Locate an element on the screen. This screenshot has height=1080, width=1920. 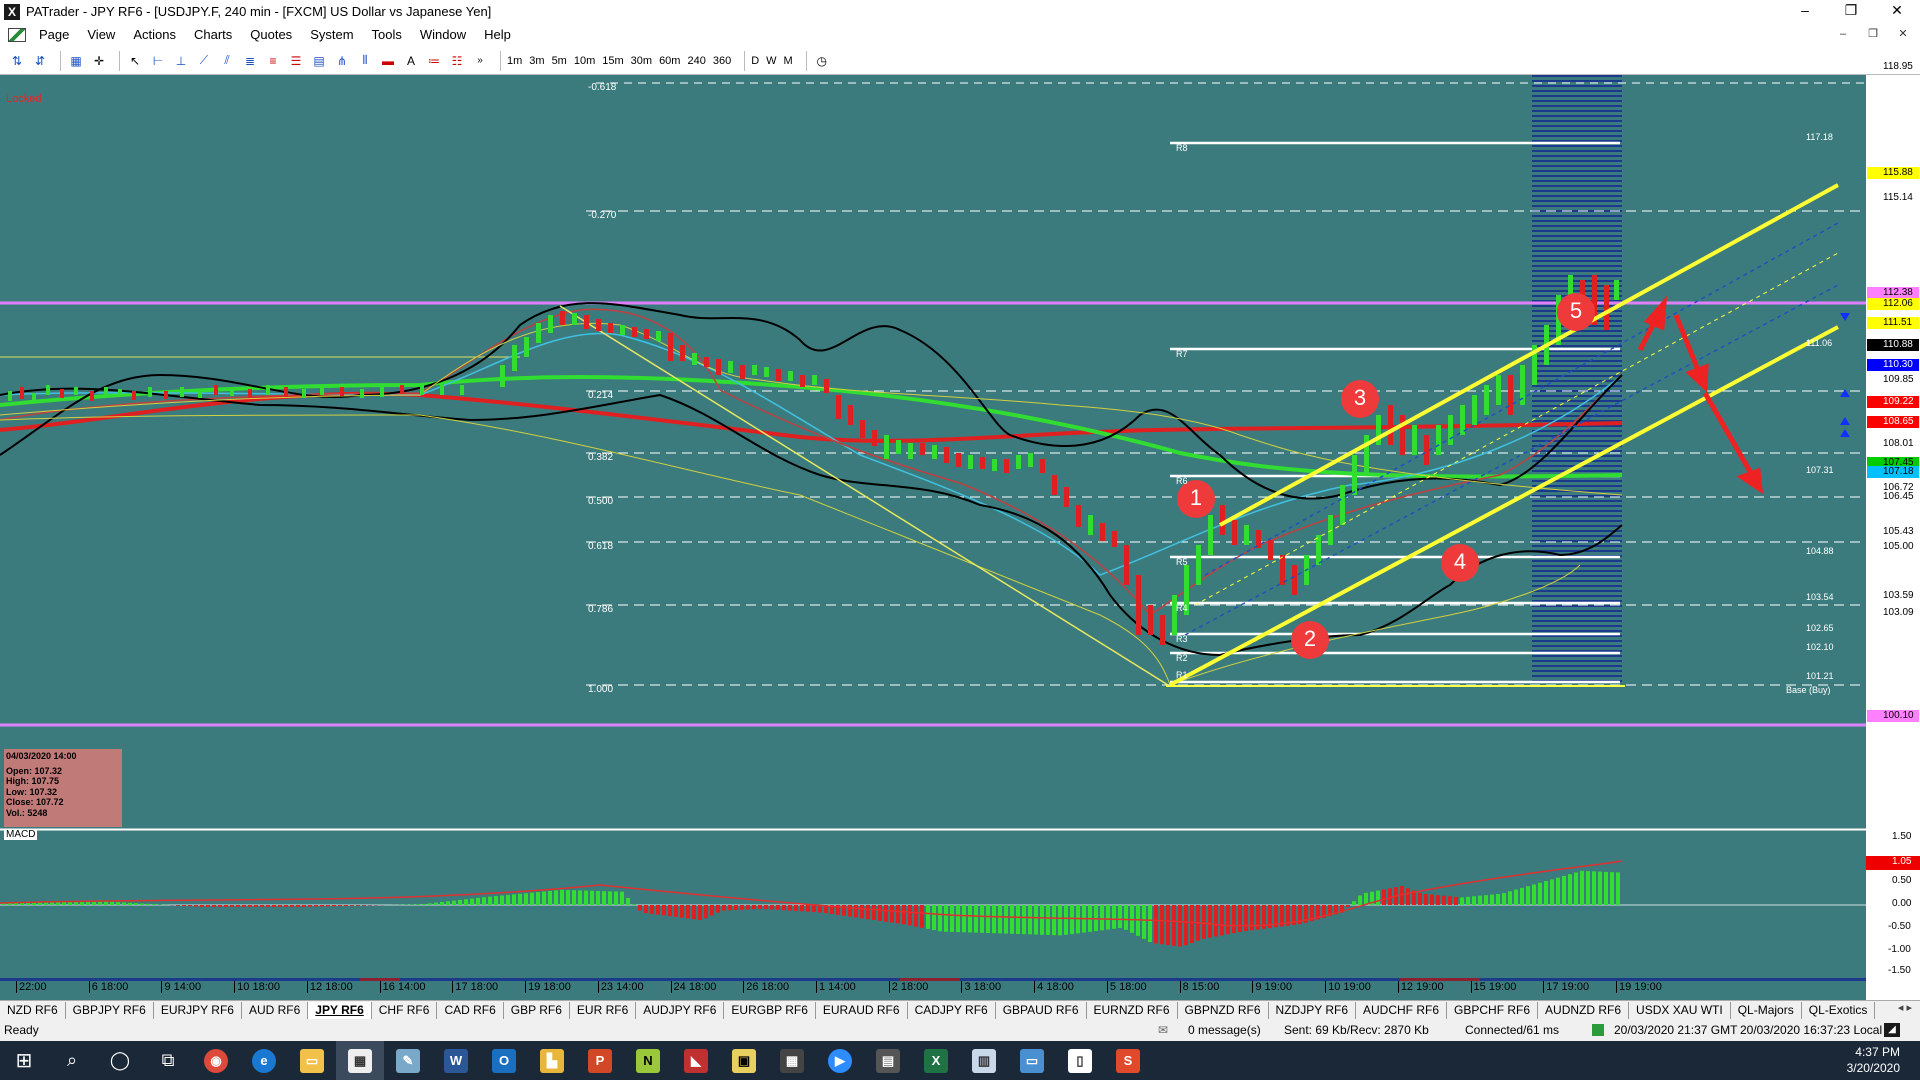
menu-window: Window is located at coordinates (443, 35).